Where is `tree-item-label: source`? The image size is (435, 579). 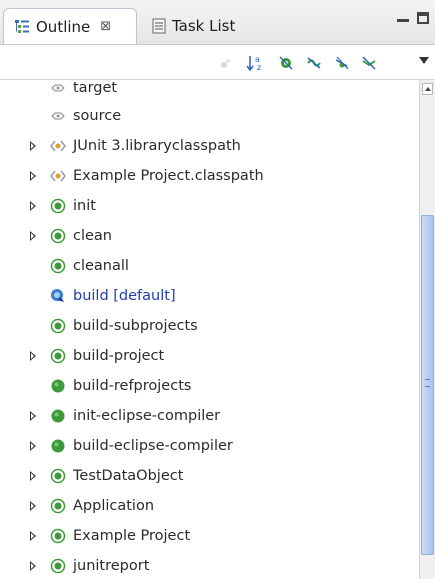
tree-item-label: source is located at coordinates (97, 116).